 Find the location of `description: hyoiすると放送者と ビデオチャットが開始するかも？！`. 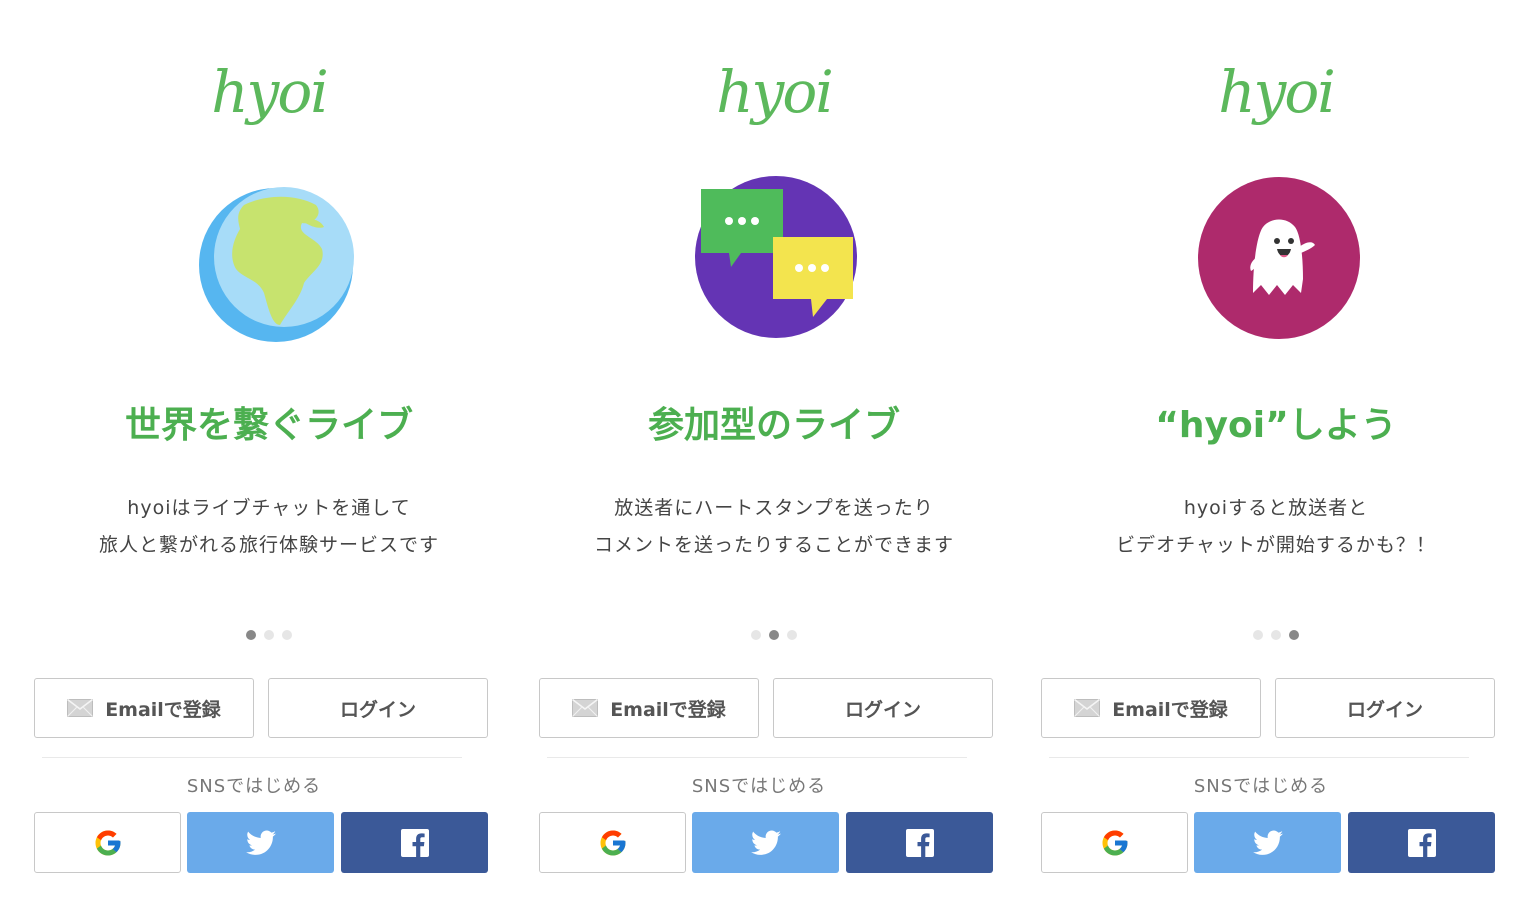

description: hyoiすると放送者と ビデオチャットが開始するかも？！ is located at coordinates (1276, 527).